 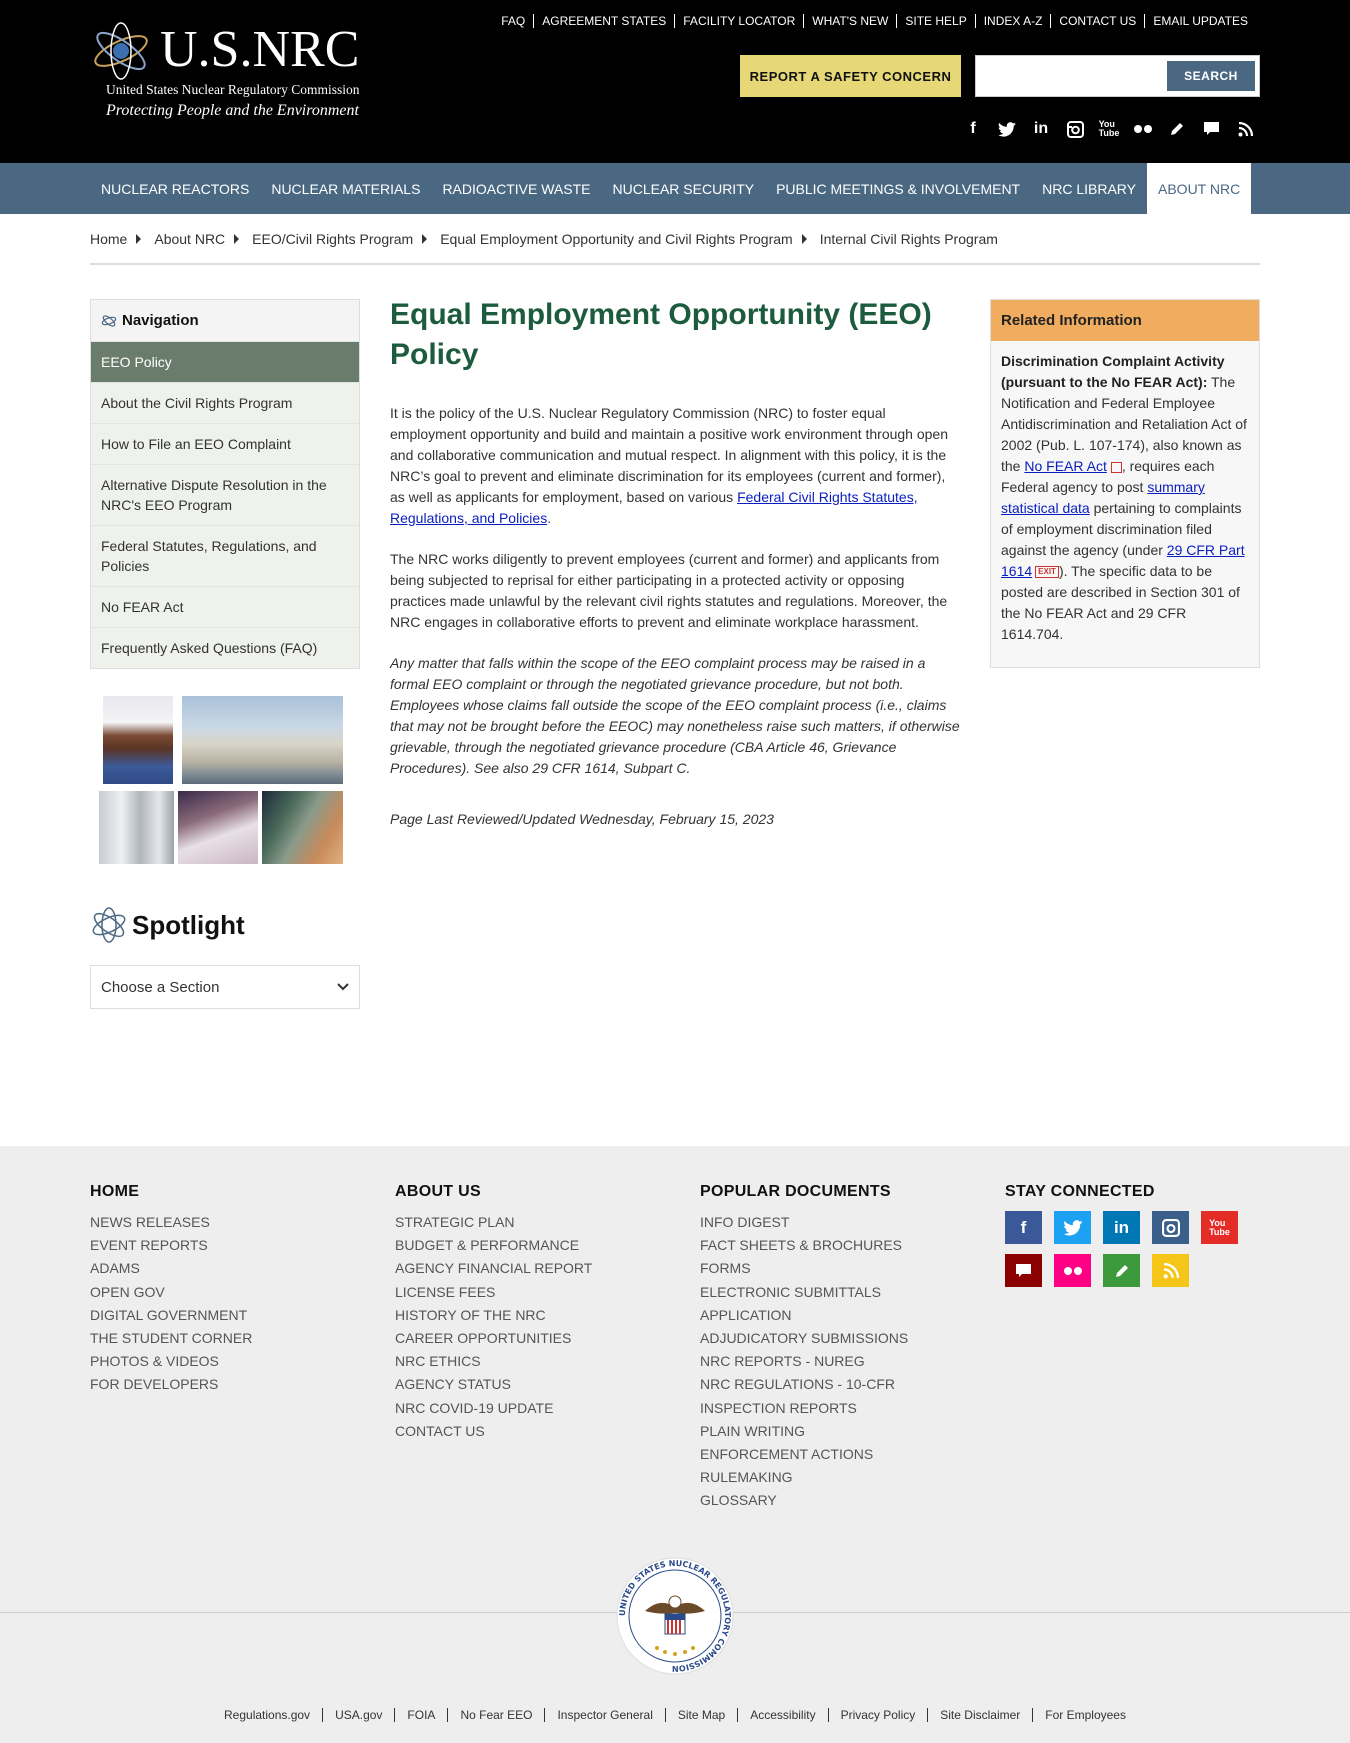 What do you see at coordinates (493, 1408) in the screenshot?
I see `footer-link: NRC COVID-19 UPDATE` at bounding box center [493, 1408].